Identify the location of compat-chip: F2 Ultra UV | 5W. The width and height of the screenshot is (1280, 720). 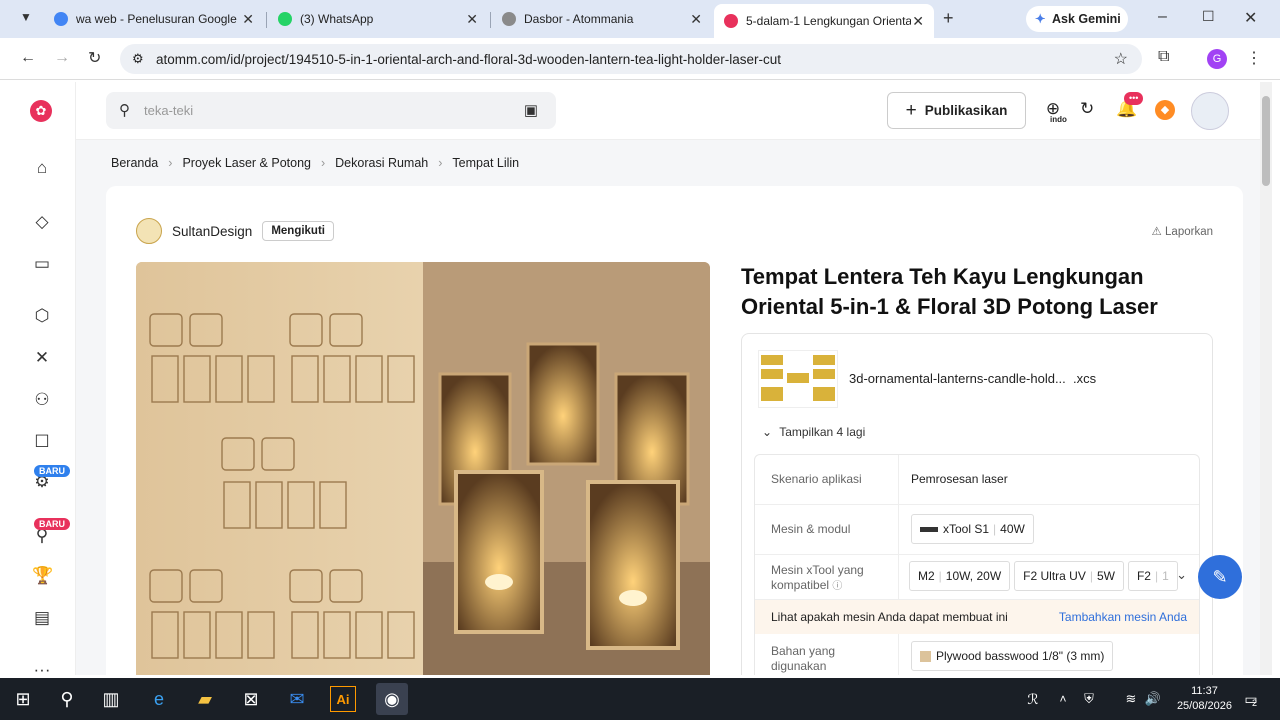
(1069, 576).